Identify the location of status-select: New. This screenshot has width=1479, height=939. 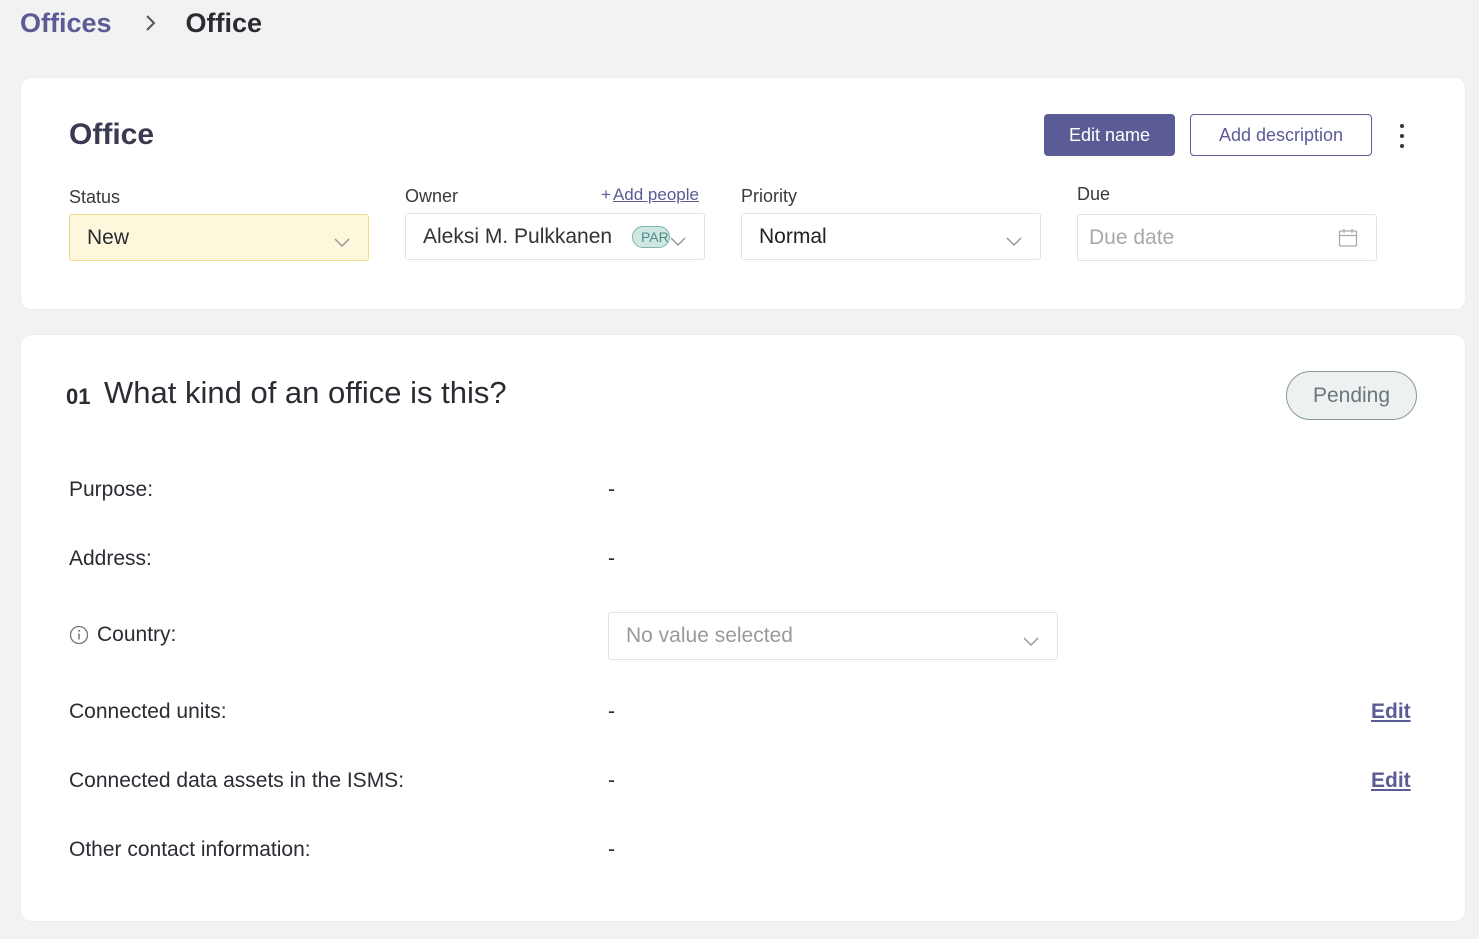
(219, 237).